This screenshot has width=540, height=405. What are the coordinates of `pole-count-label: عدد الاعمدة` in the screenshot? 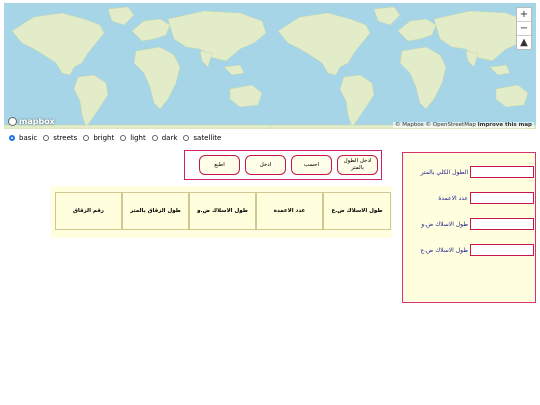 It's located at (453, 198).